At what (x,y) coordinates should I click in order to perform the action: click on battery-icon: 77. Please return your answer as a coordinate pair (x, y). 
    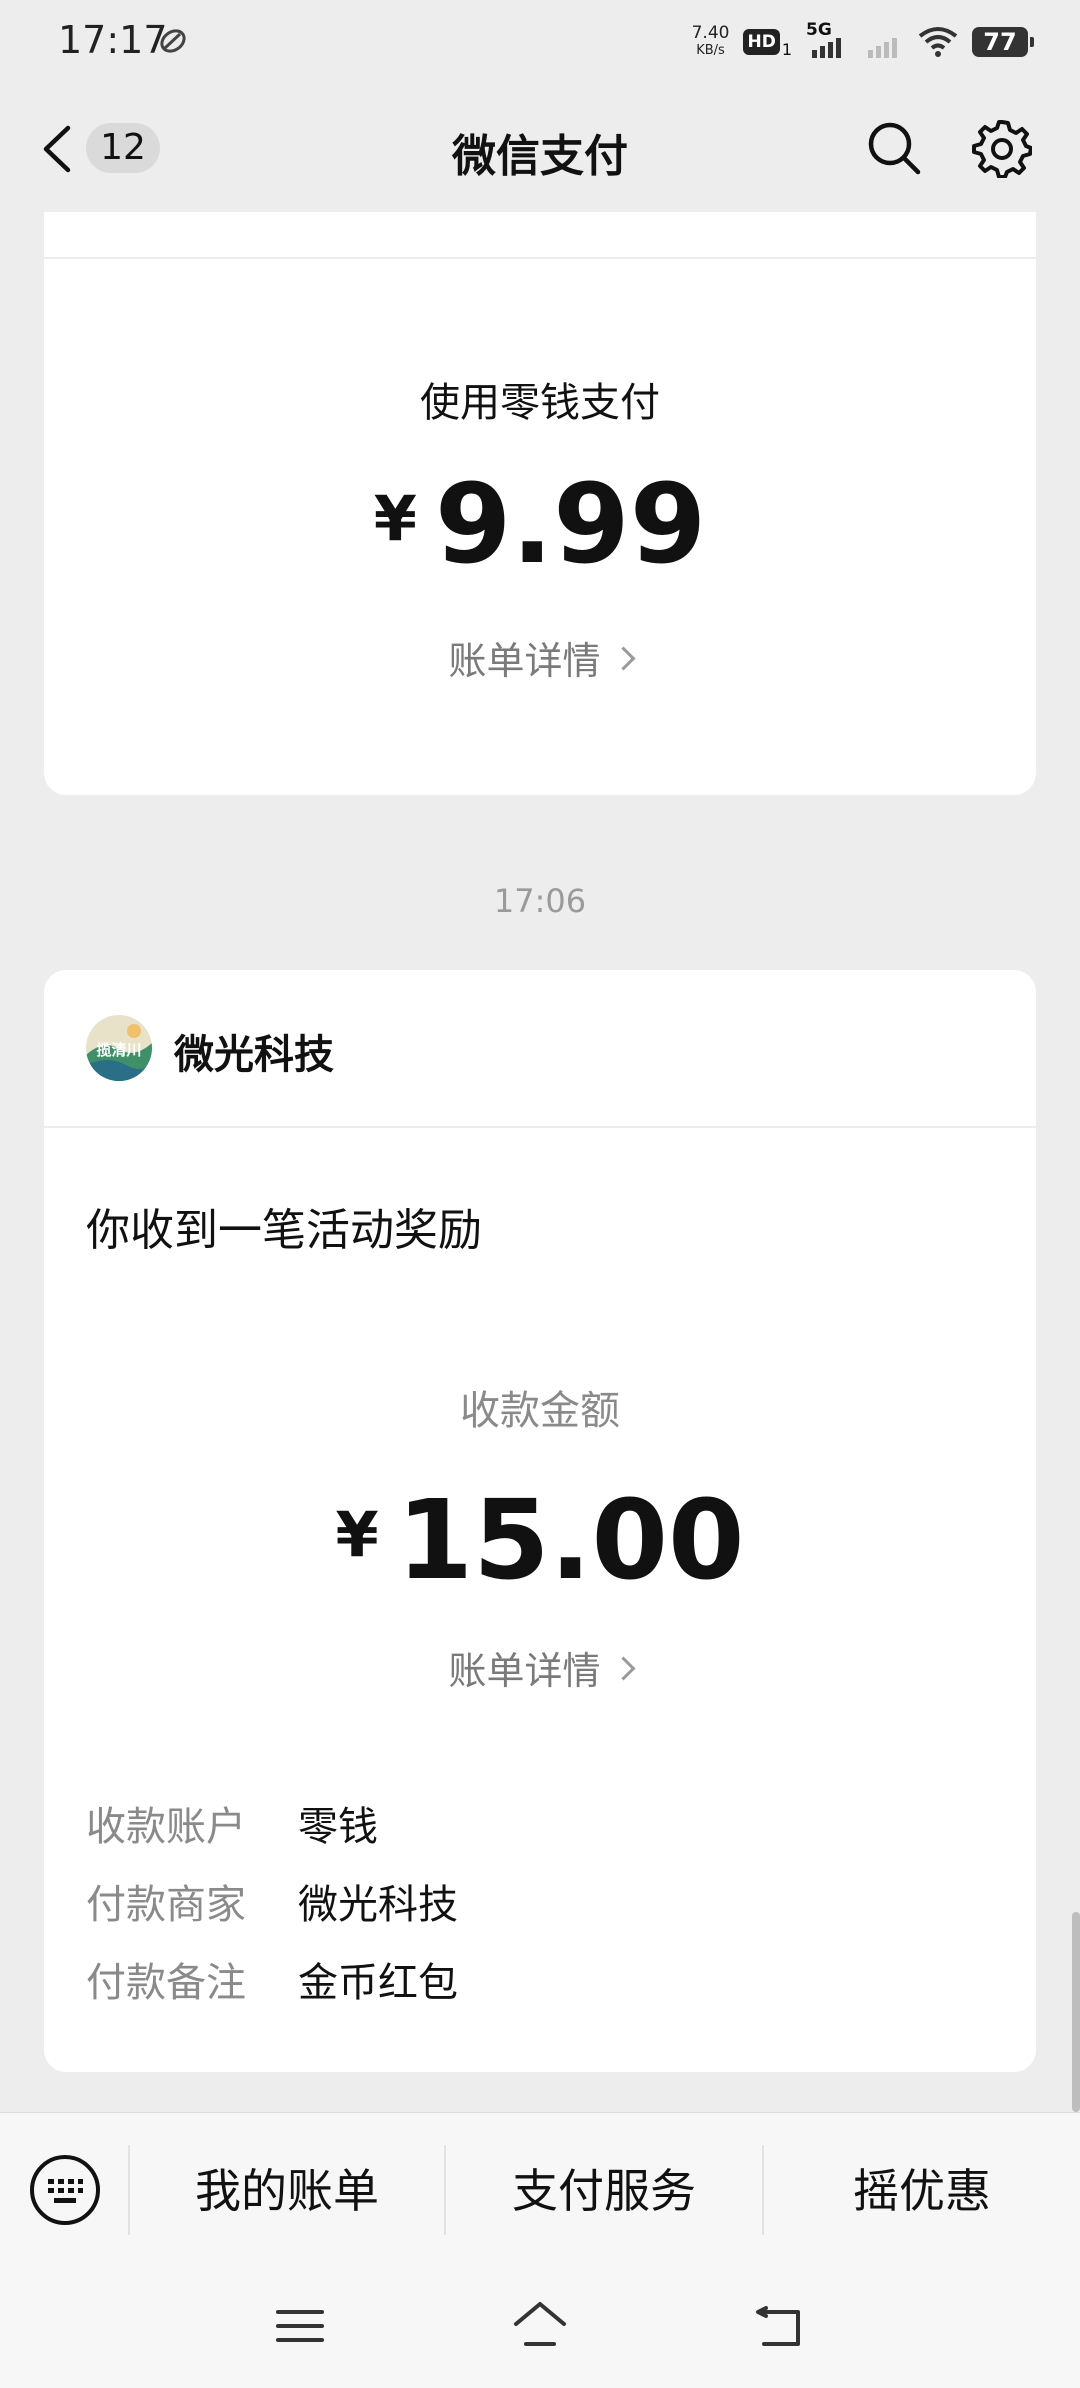
    Looking at the image, I should click on (1003, 42).